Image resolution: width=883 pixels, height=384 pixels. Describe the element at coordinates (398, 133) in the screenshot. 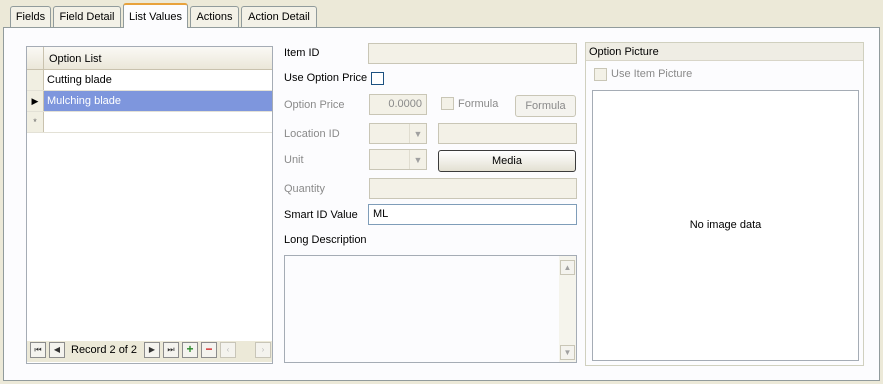

I see `location-id-dropdown: ▼` at that location.